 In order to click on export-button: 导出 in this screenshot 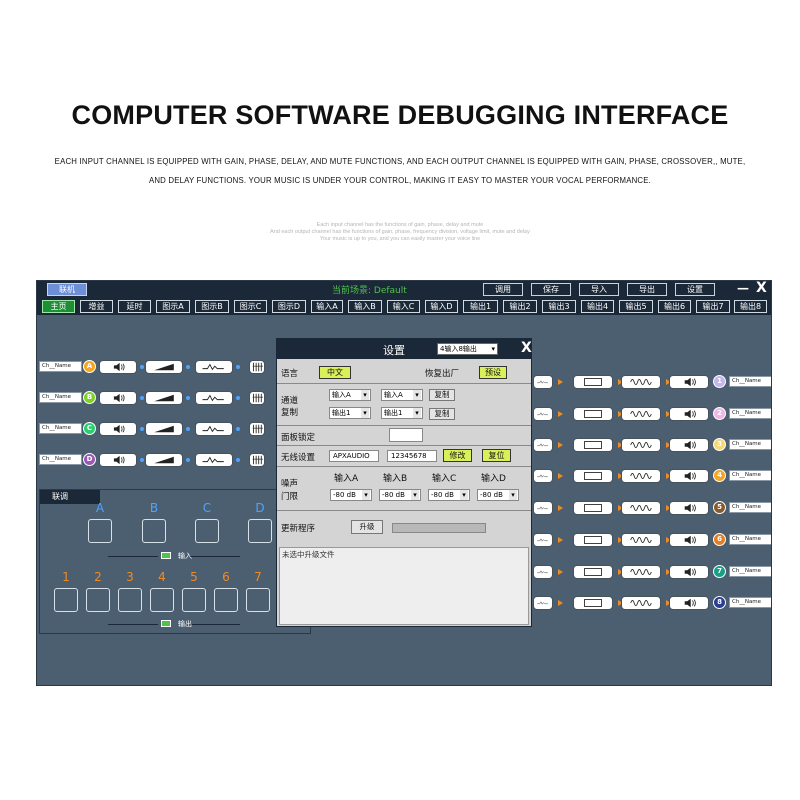, I will do `click(647, 289)`.